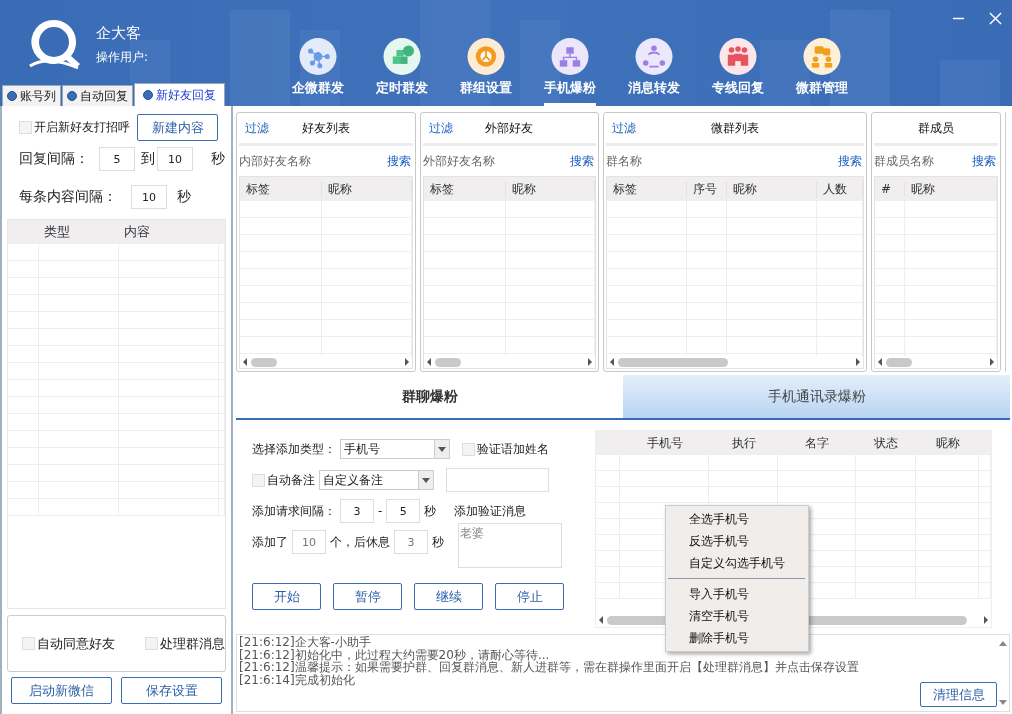  What do you see at coordinates (570, 56) in the screenshot?
I see `hierarchy-icon` at bounding box center [570, 56].